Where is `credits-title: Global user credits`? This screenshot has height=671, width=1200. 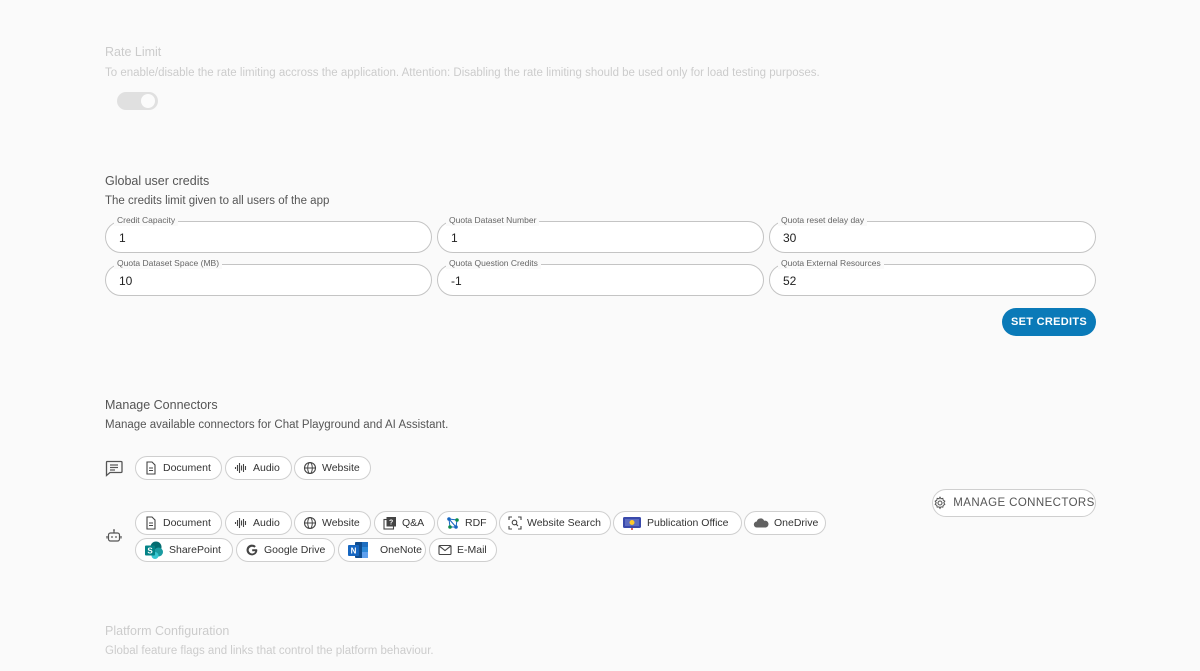 credits-title: Global user credits is located at coordinates (157, 181).